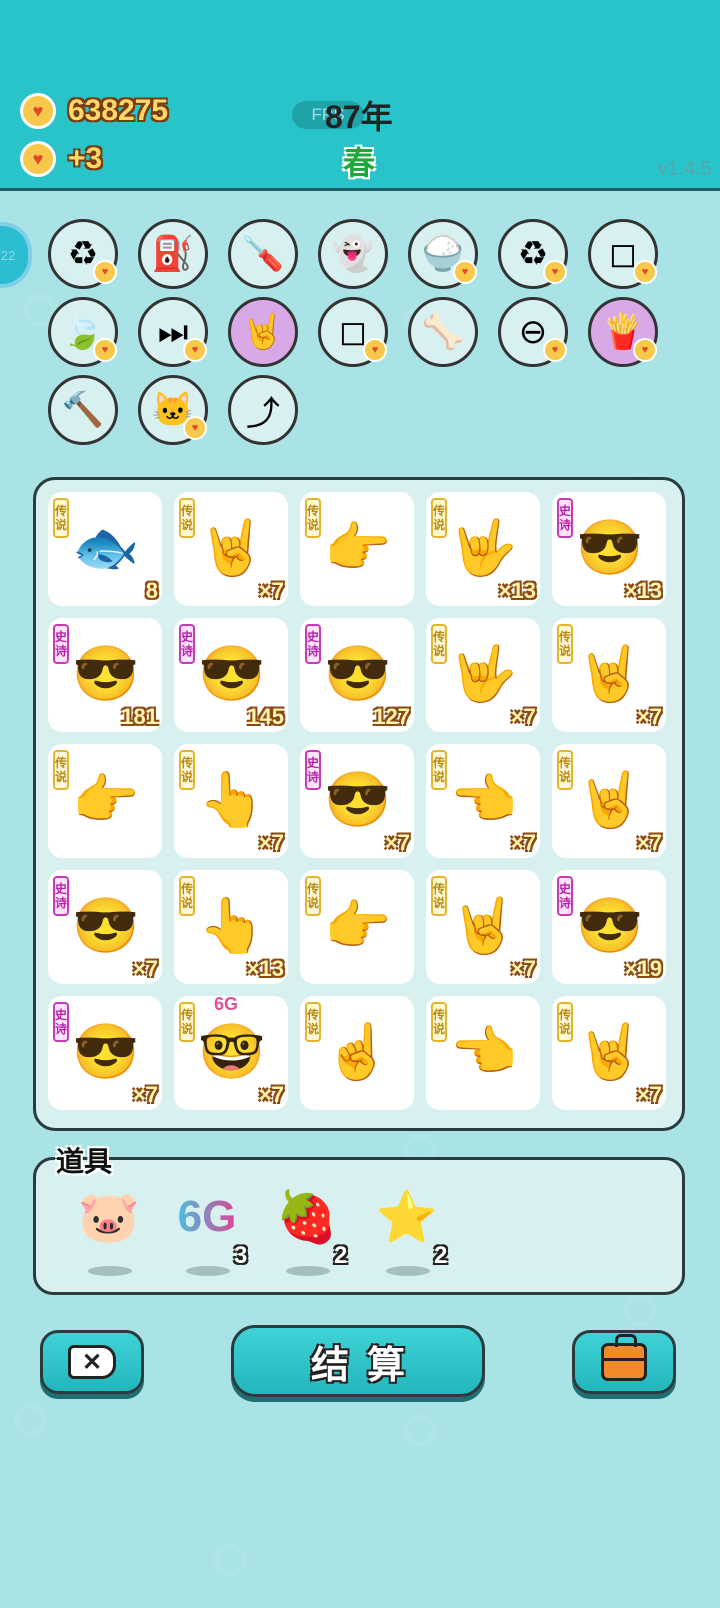 This screenshot has width=720, height=1608. I want to click on hand-icon: 👆, so click(232, 799).